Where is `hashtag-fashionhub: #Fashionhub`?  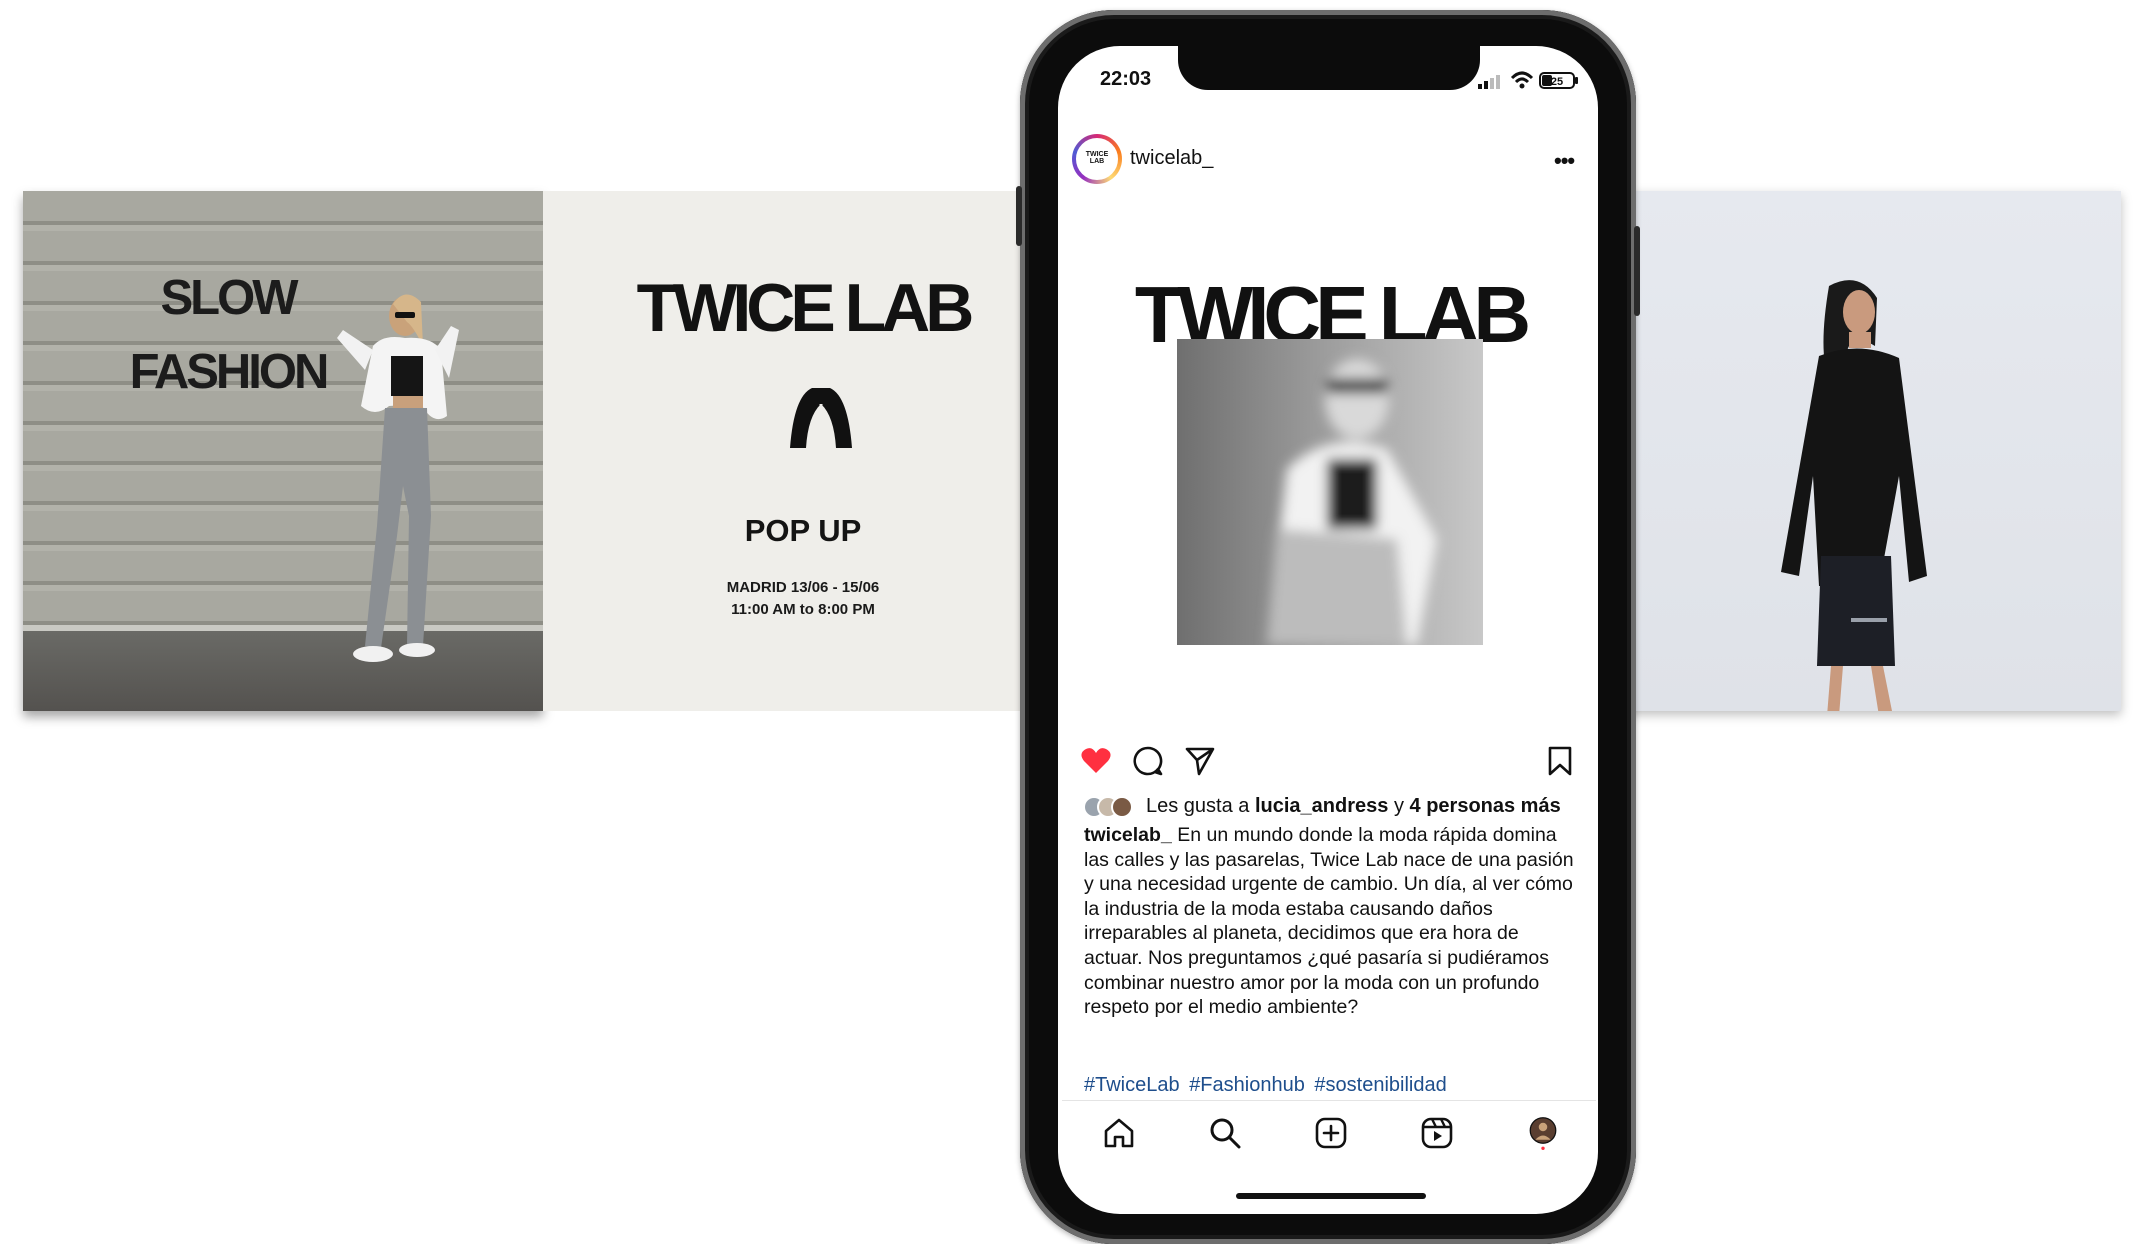 hashtag-fashionhub: #Fashionhub is located at coordinates (1247, 1085).